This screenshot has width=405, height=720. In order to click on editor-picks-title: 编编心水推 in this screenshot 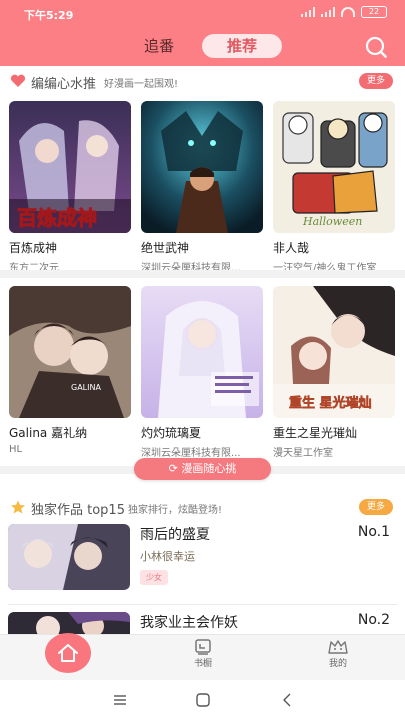, I will do `click(64, 84)`.